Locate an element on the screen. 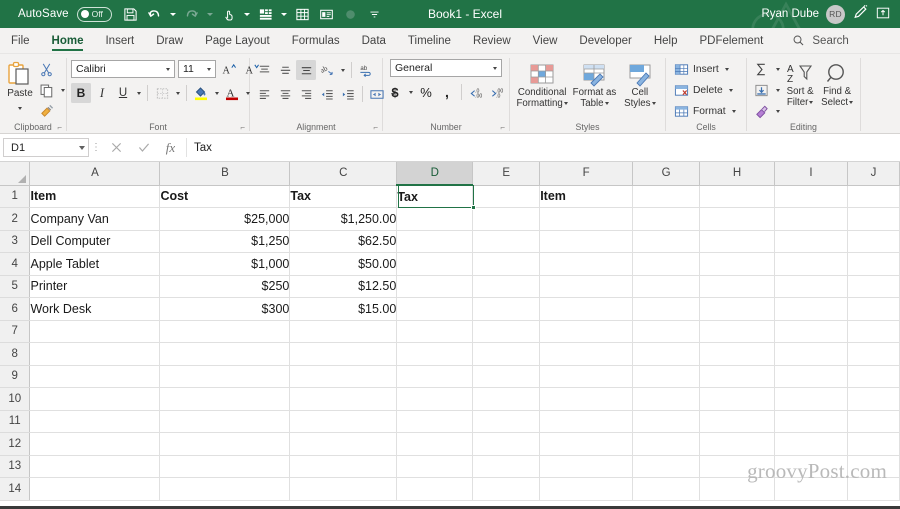  cell-e13 is located at coordinates (506, 466).